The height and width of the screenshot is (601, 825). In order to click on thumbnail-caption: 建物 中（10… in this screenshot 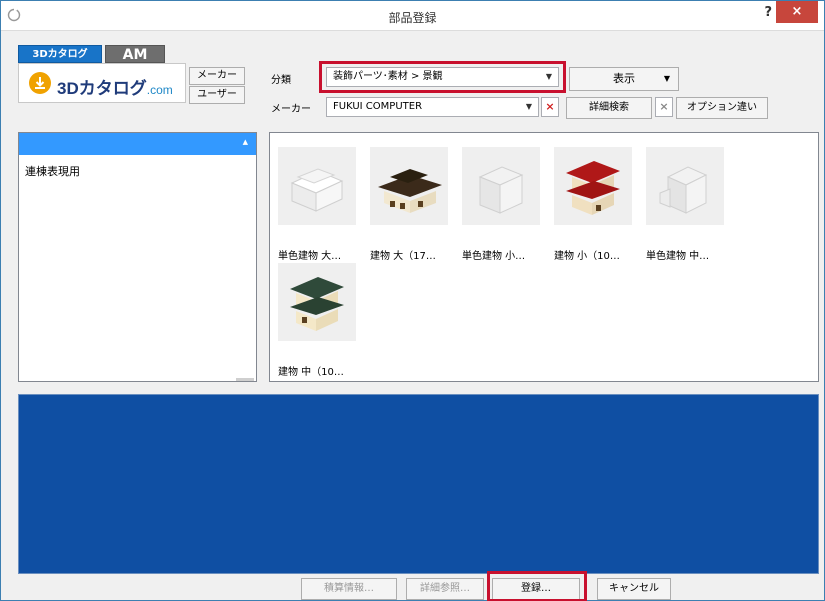, I will do `click(311, 372)`.